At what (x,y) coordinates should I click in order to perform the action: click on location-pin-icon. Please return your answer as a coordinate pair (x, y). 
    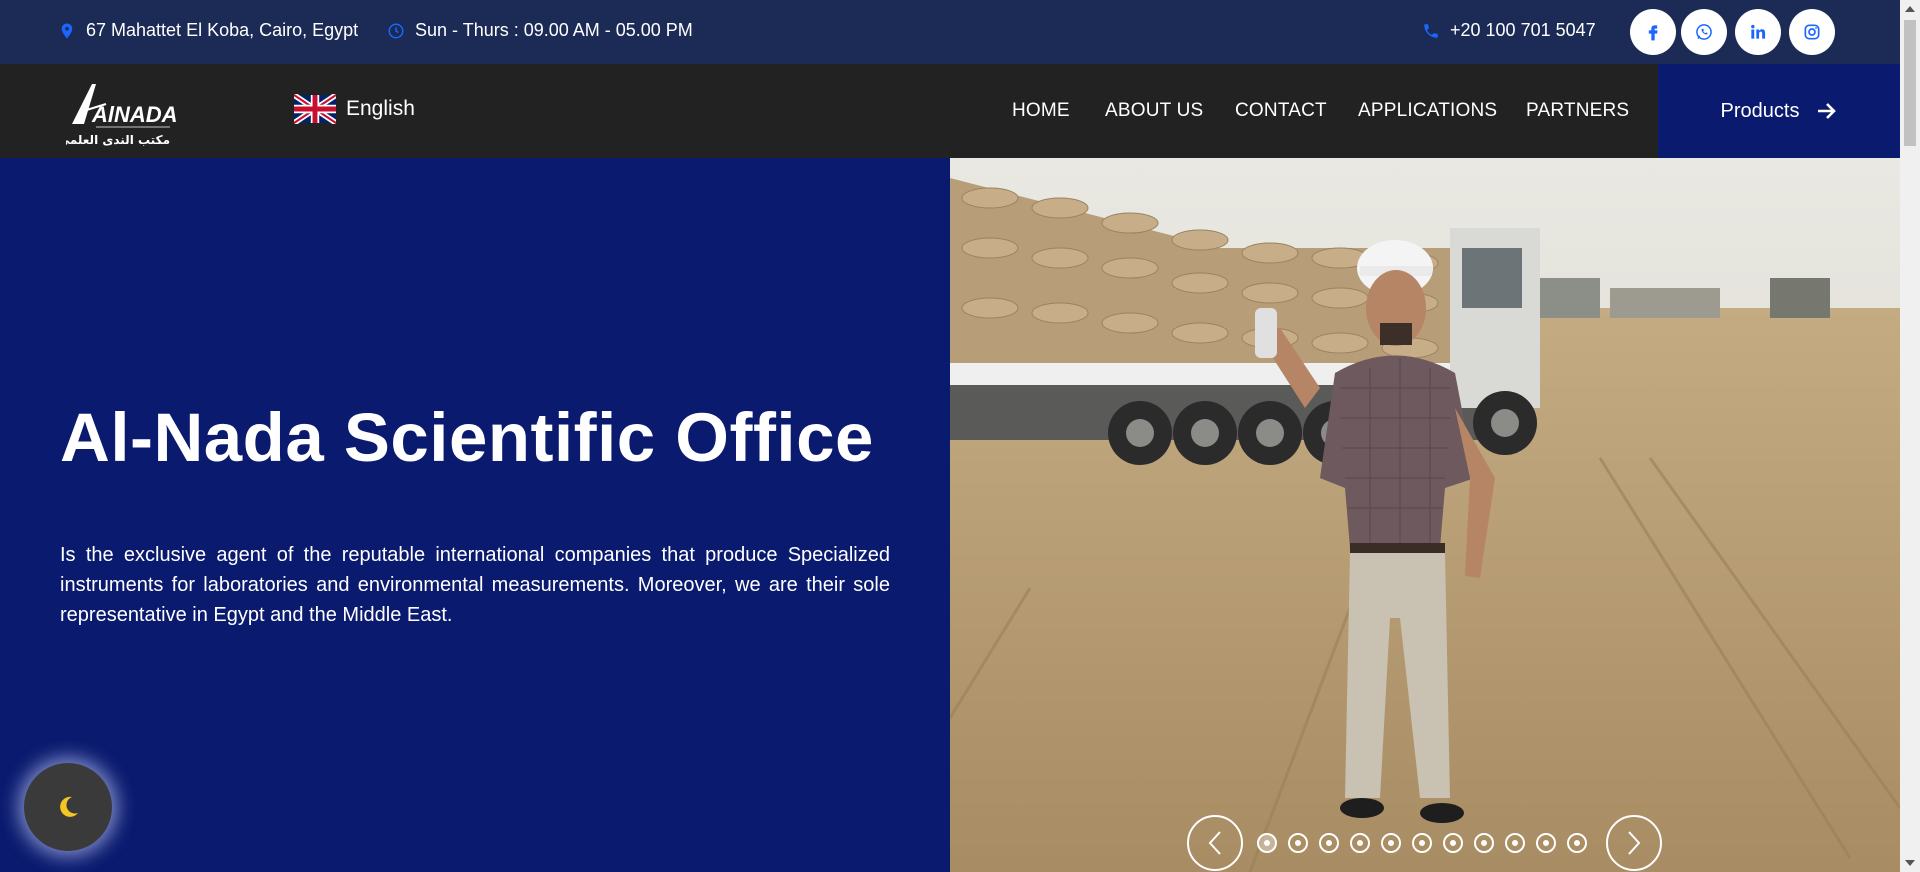
    Looking at the image, I should click on (67, 30).